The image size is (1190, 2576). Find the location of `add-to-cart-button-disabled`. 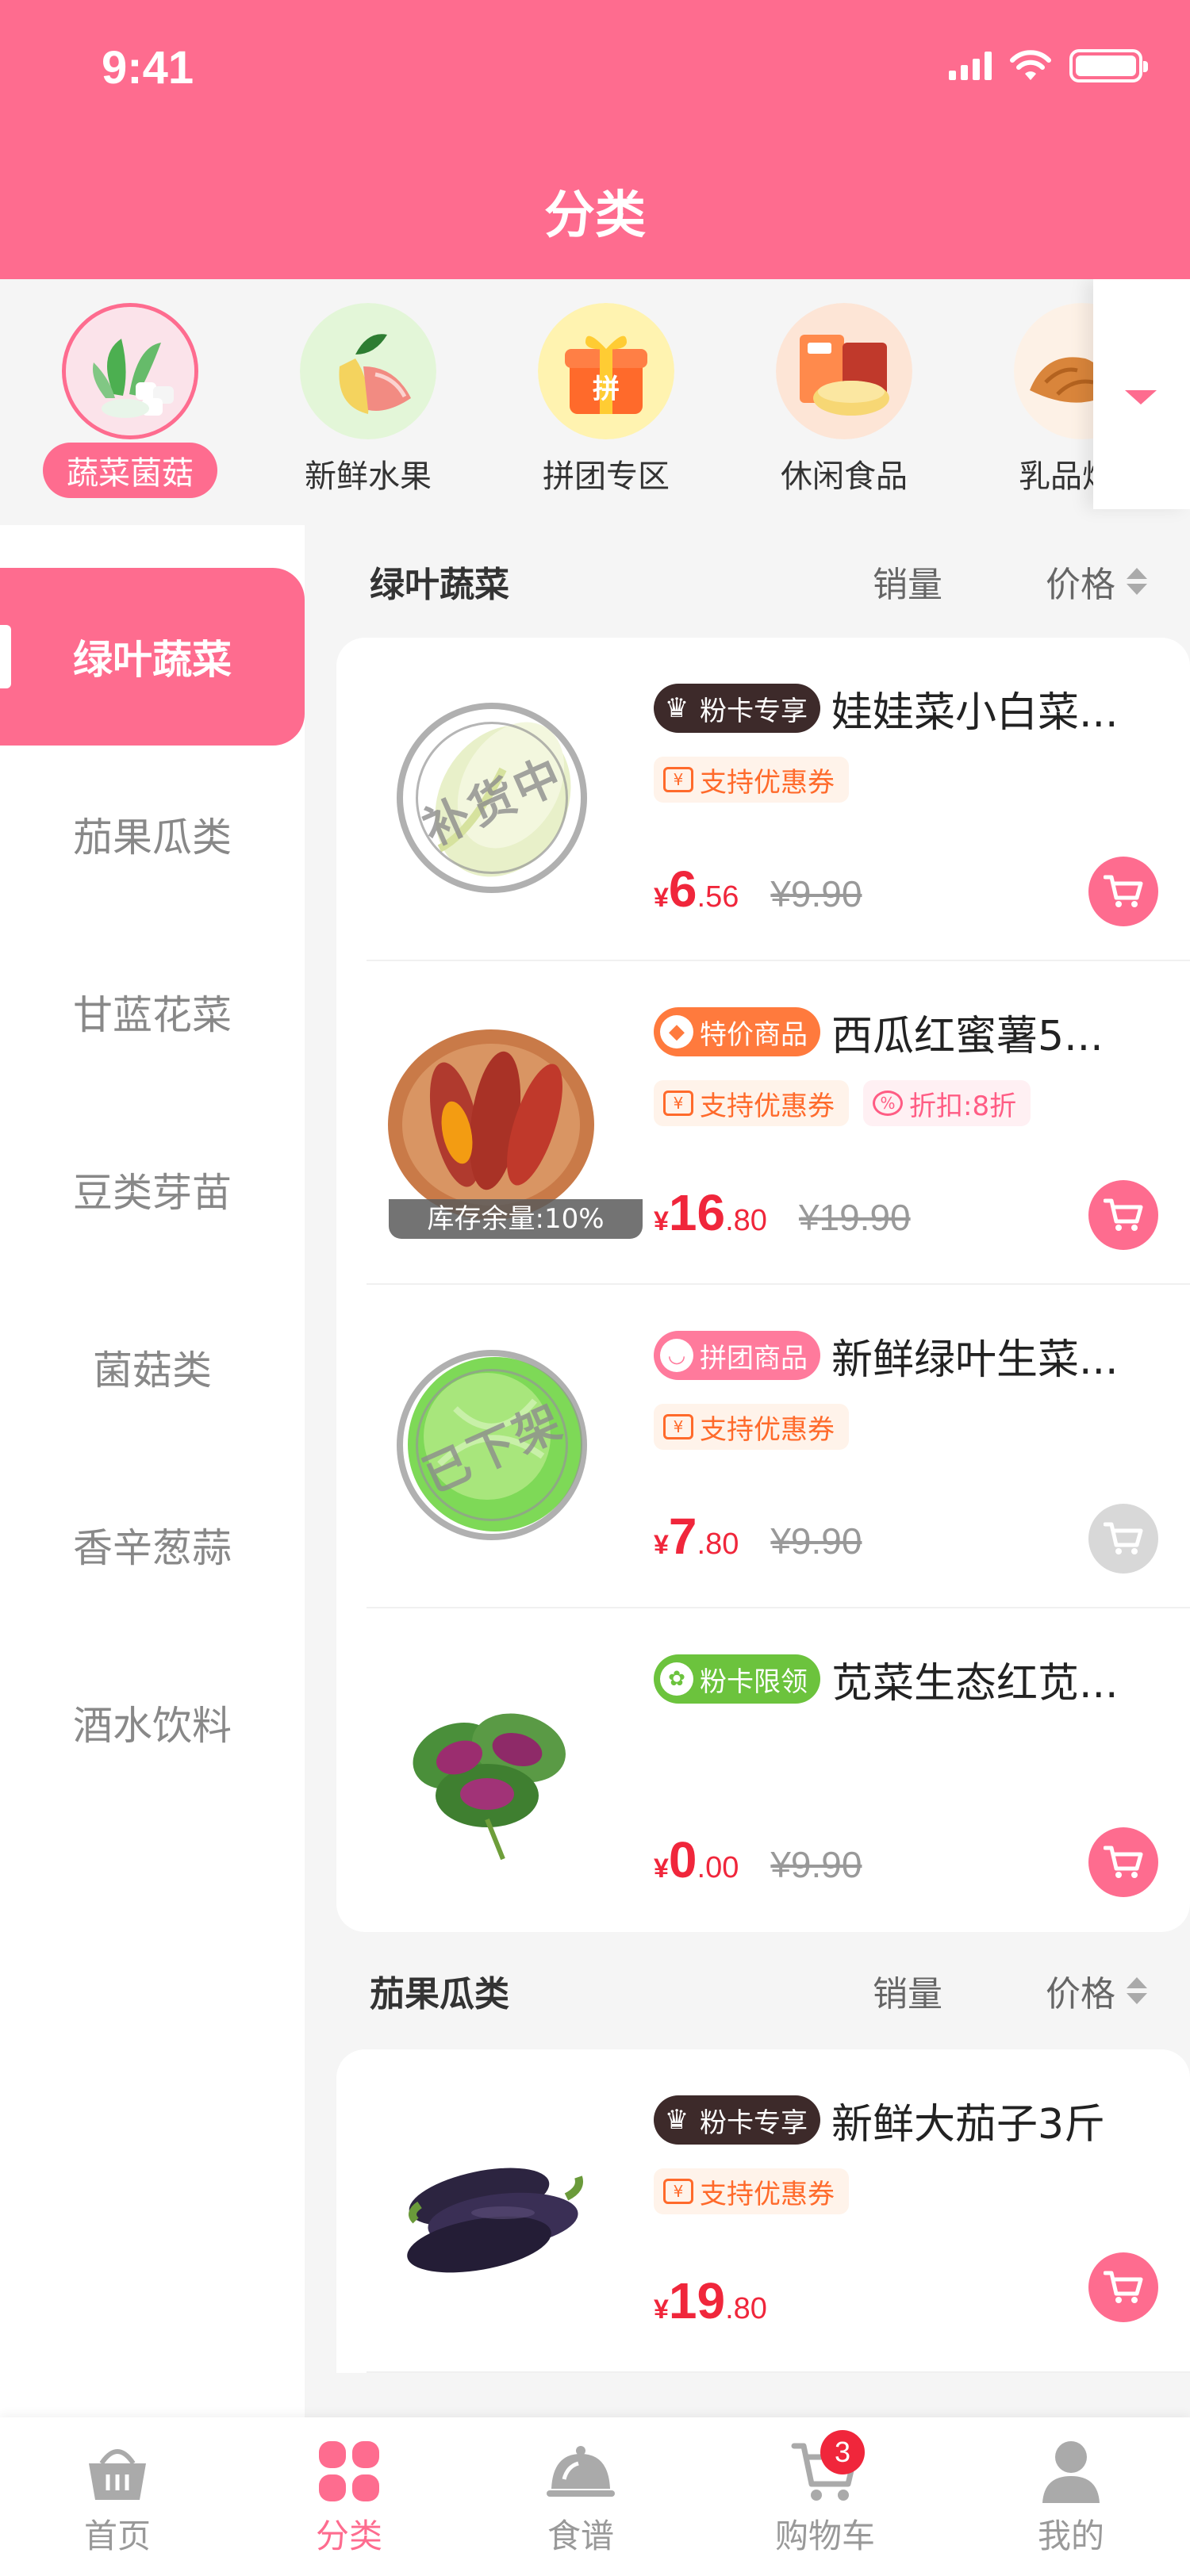

add-to-cart-button-disabled is located at coordinates (1123, 1539).